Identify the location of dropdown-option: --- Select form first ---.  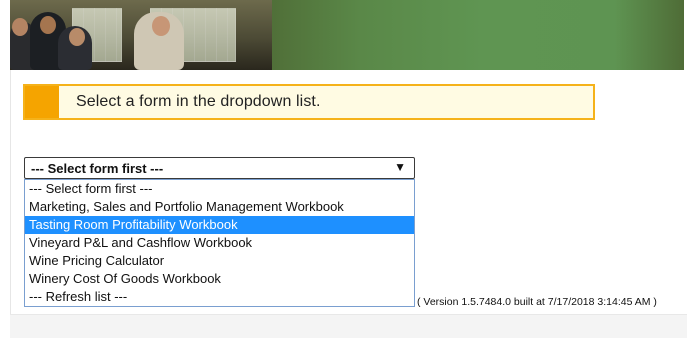
(219, 189).